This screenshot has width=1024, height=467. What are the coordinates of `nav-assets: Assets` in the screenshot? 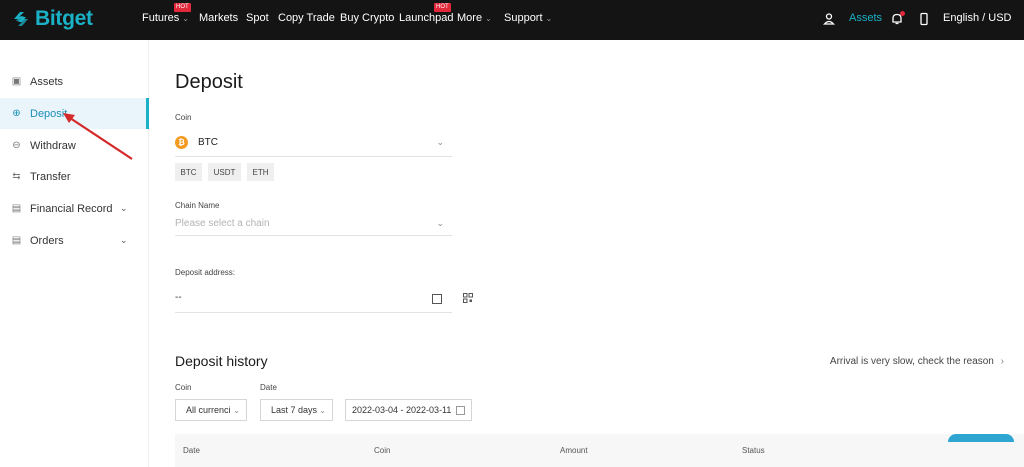 It's located at (865, 18).